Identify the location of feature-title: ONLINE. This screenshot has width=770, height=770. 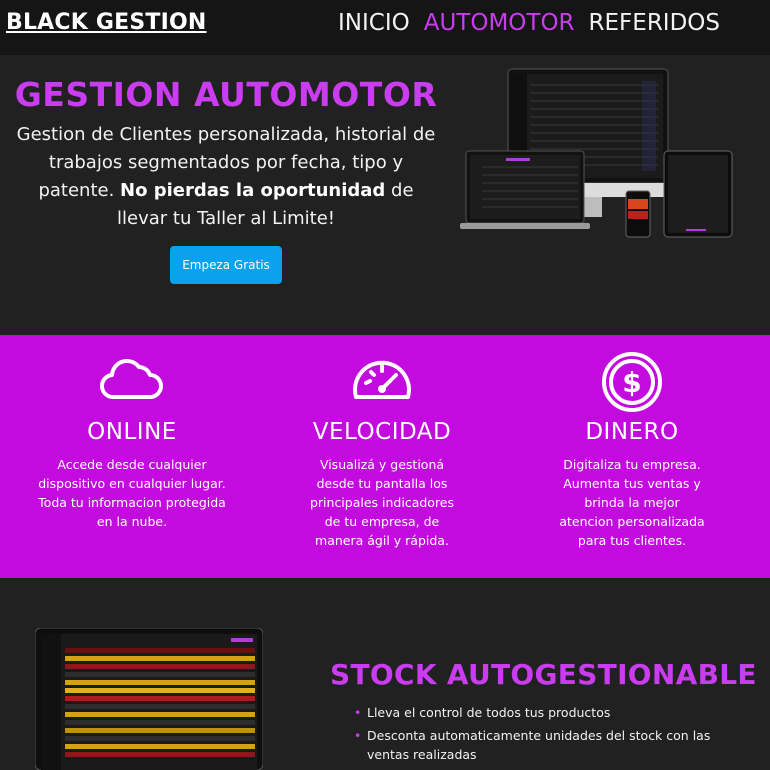
(132, 432).